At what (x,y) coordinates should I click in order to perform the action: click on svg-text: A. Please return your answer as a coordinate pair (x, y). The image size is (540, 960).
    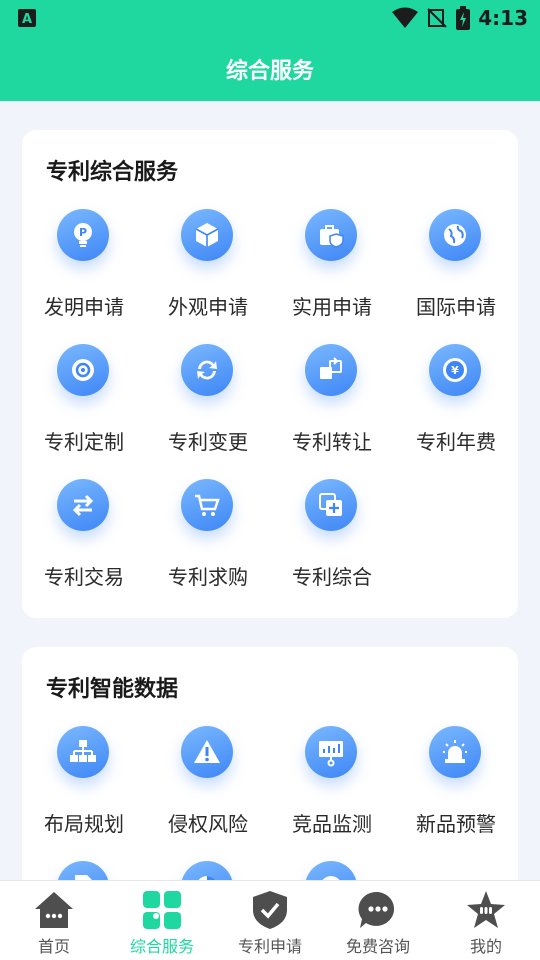
    Looking at the image, I should click on (27, 19).